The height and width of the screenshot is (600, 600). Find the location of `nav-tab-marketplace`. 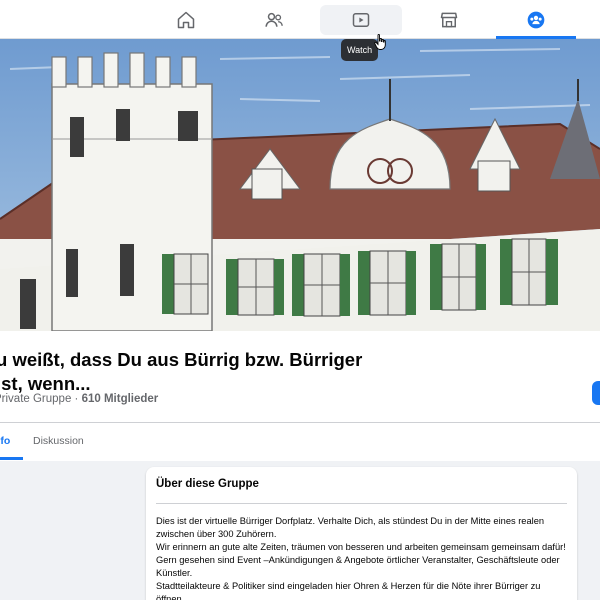

nav-tab-marketplace is located at coordinates (449, 20).